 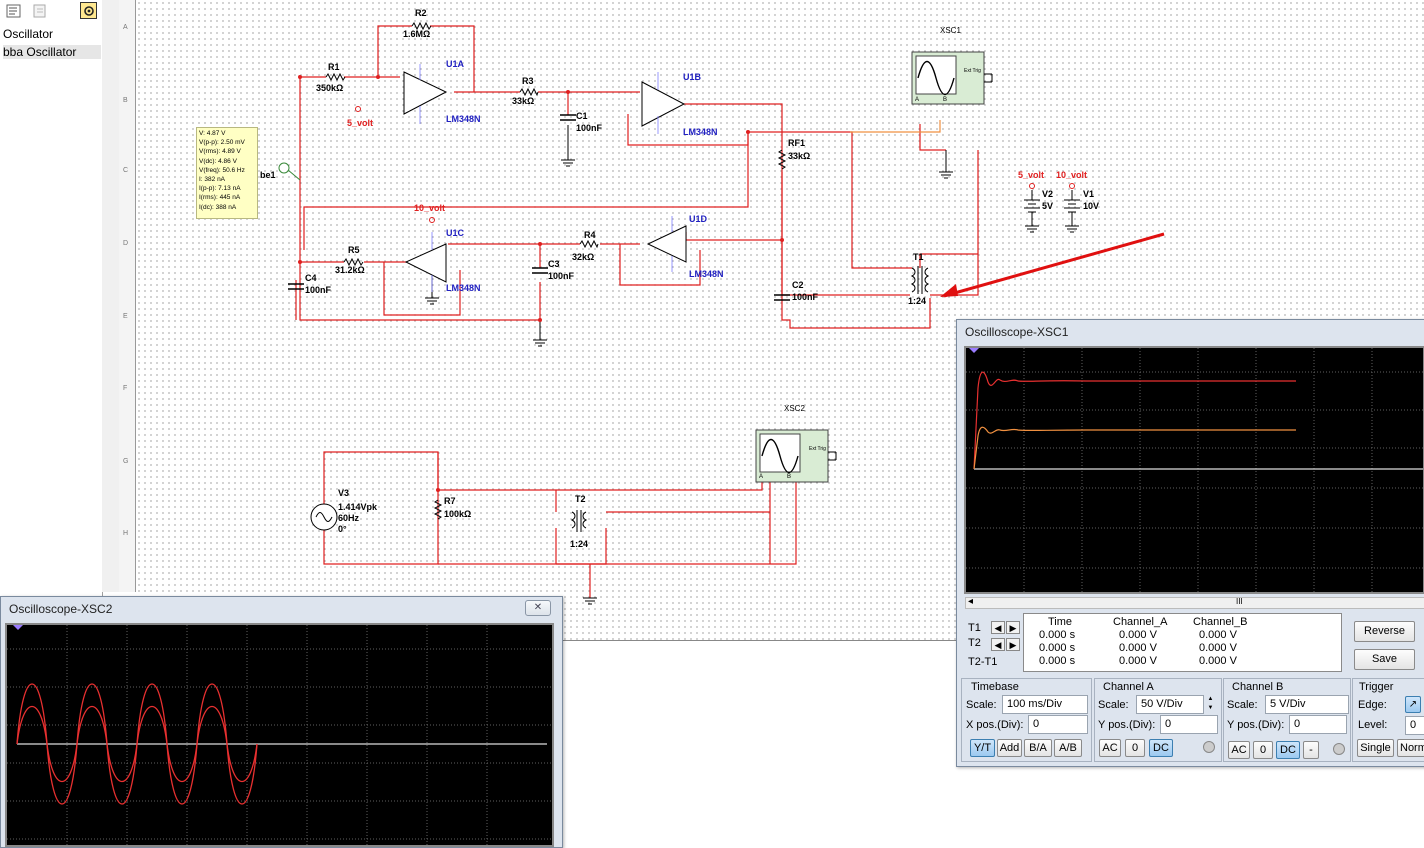 I want to click on timebase-xpos-field: 0, so click(x=1058, y=724).